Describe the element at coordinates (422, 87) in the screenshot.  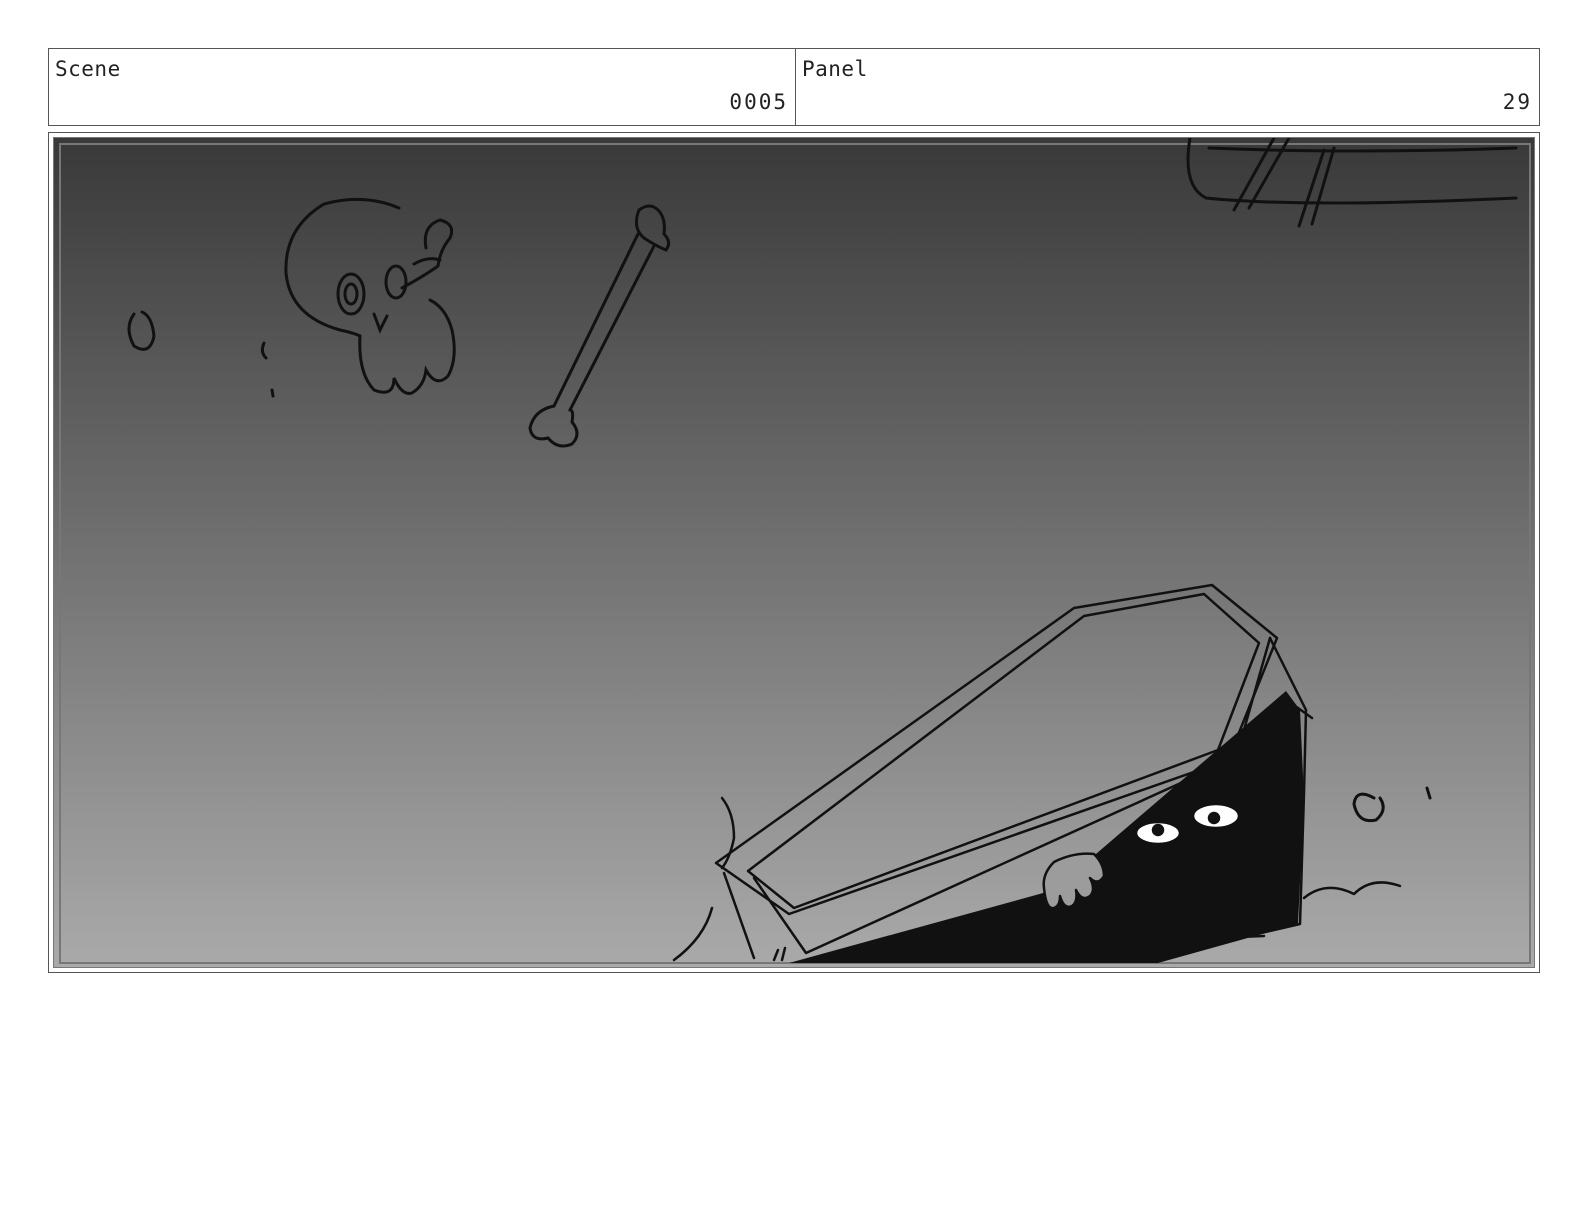
I see `scene-cell: Scene 0005` at that location.